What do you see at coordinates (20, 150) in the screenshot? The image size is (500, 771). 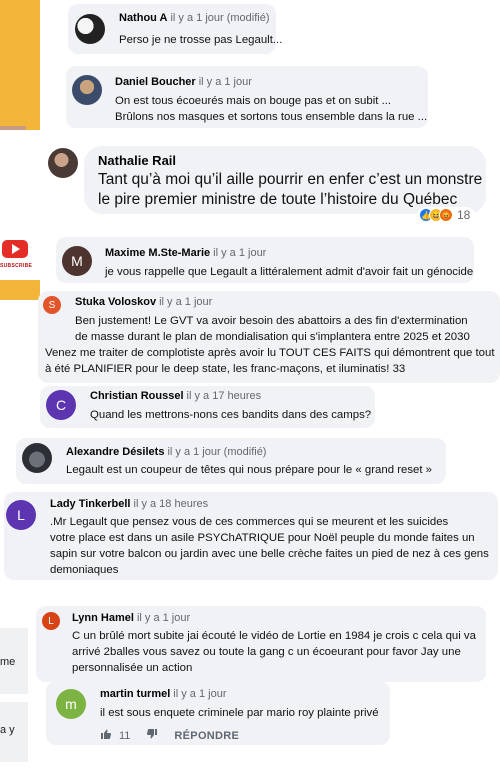 I see `video-thumbnail: SUBSCRIBE` at bounding box center [20, 150].